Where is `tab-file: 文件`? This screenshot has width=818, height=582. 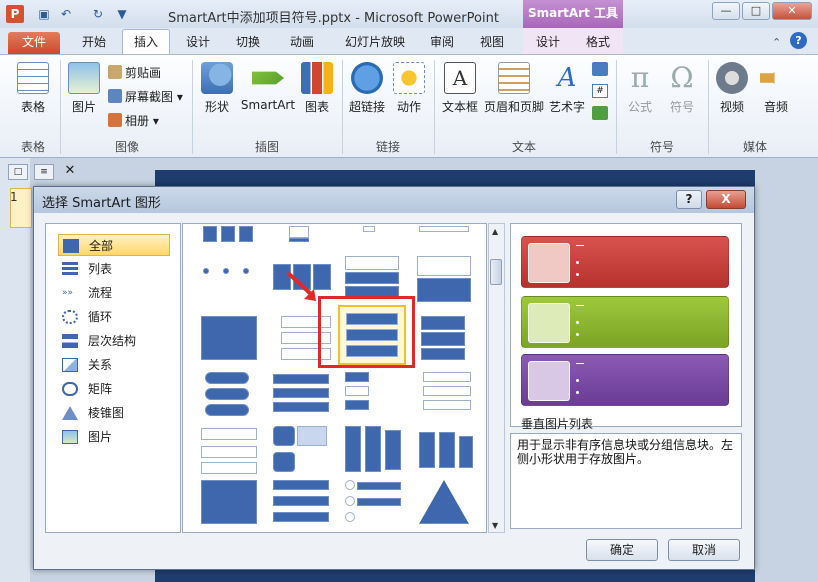
tab-file: 文件 is located at coordinates (34, 43).